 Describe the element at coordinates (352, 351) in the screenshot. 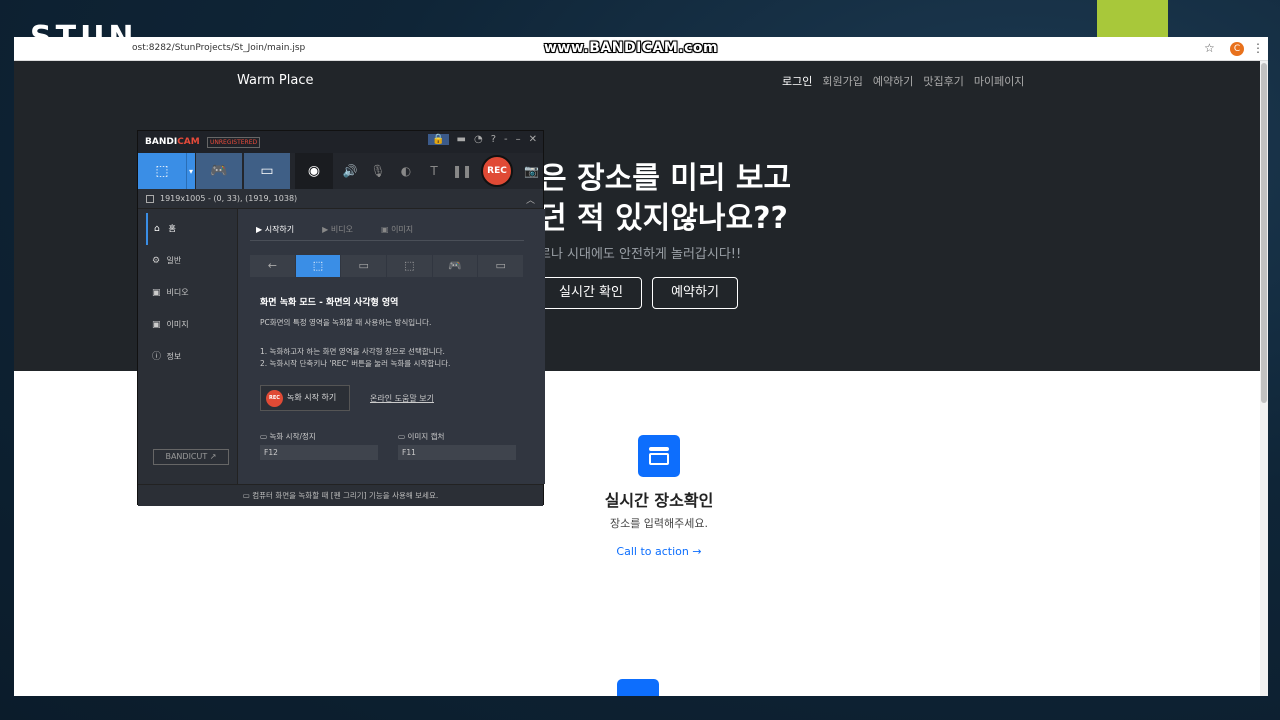

I see `instruction-step-1: 1. 녹화하고자 하는 화면 영역을 사각형 창으로 선택합니다.` at that location.